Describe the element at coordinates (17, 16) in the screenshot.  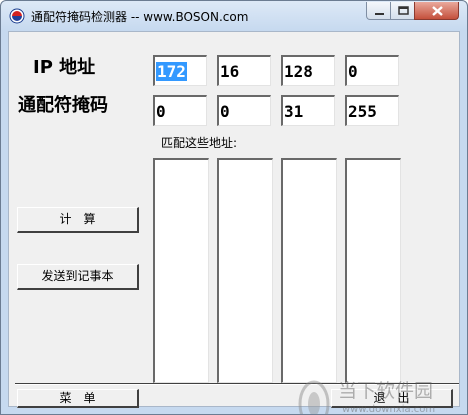
I see `boson-app-icon` at that location.